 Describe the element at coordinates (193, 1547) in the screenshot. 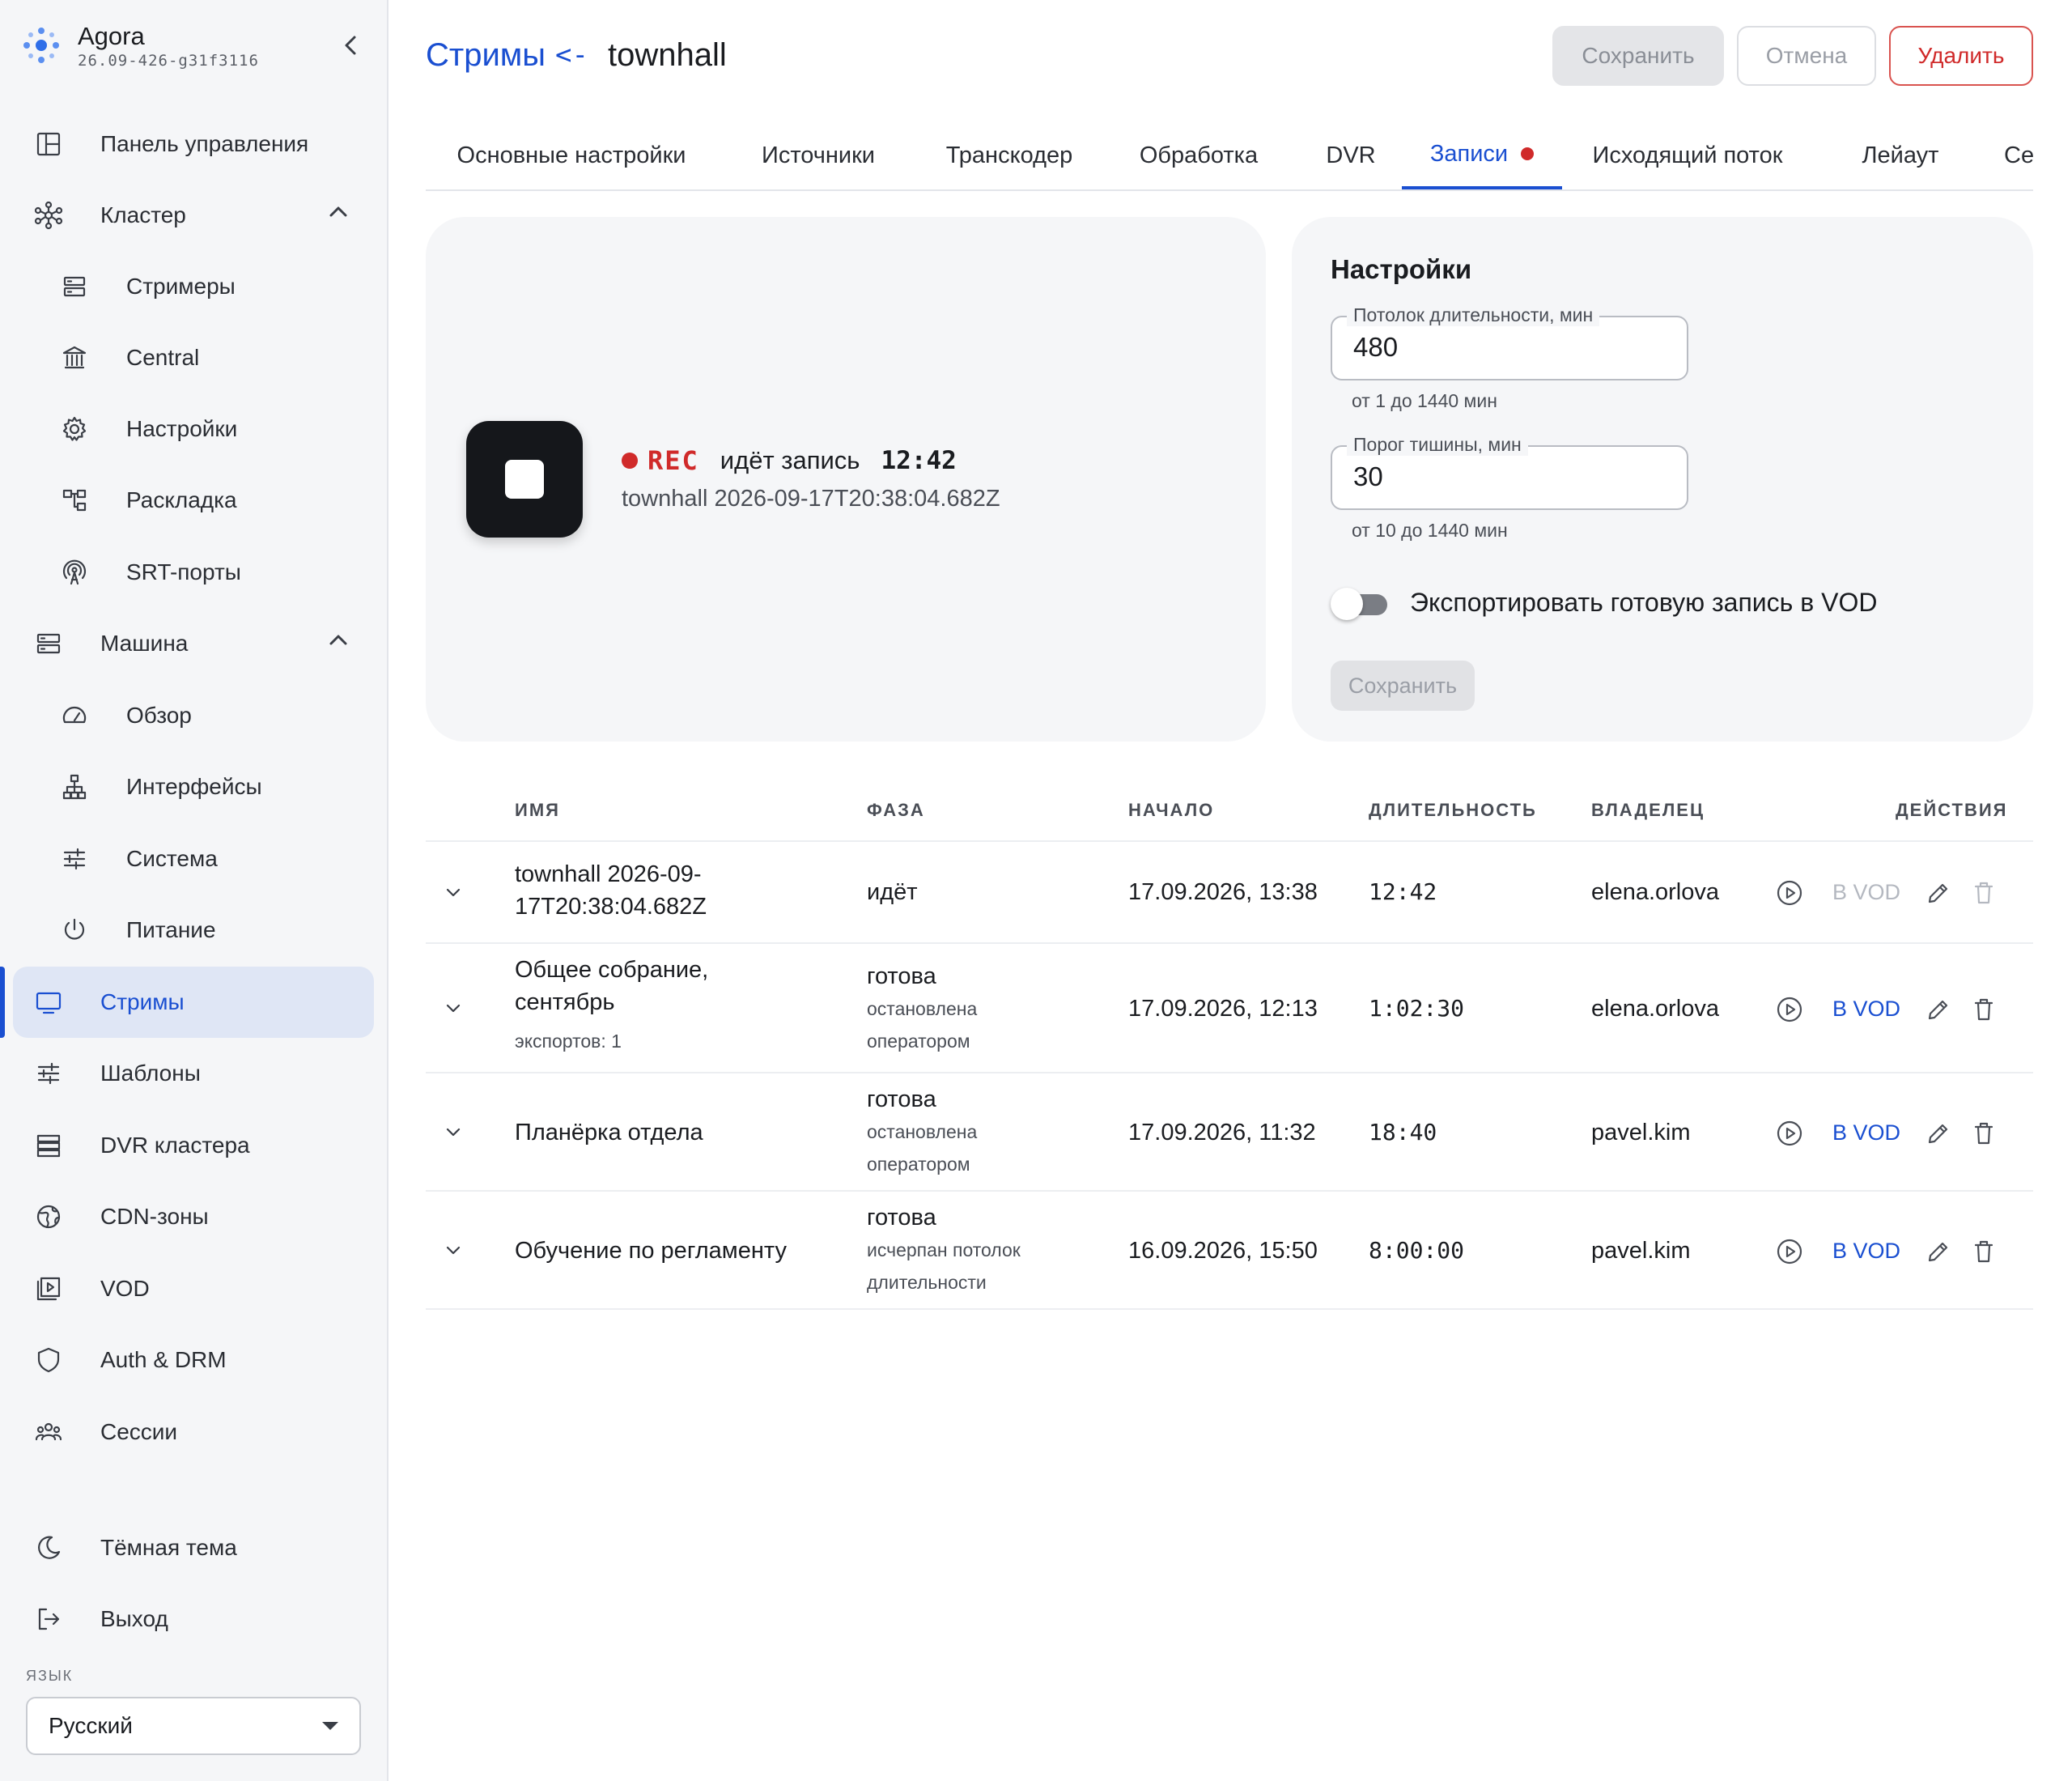

I see `theme-toggle: Тёмная тема` at that location.